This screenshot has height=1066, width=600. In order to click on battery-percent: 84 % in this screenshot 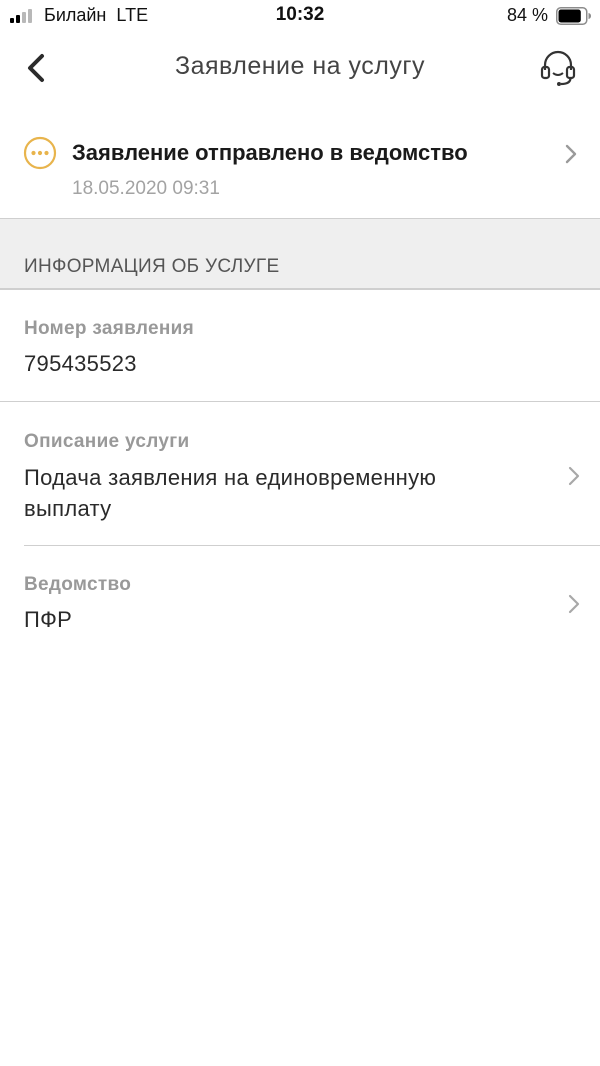, I will do `click(527, 15)`.